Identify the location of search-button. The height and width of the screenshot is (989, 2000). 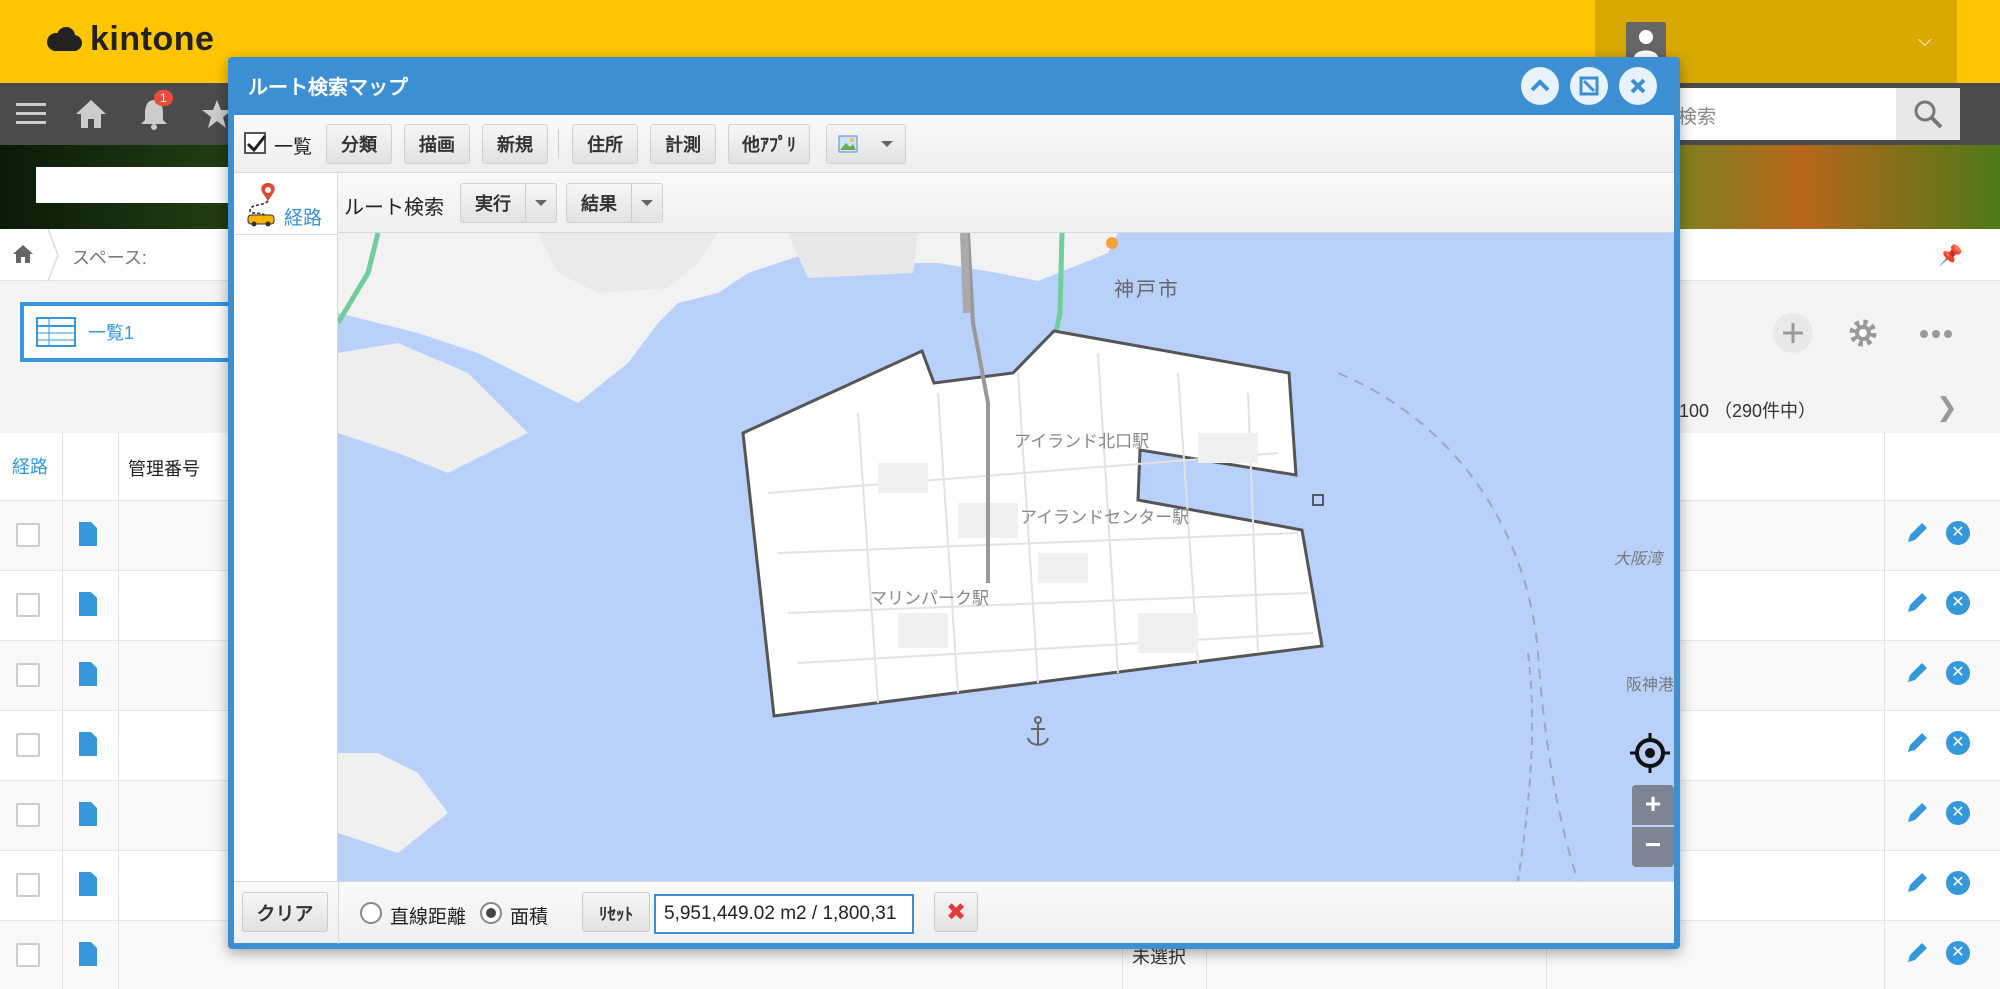
(1928, 114).